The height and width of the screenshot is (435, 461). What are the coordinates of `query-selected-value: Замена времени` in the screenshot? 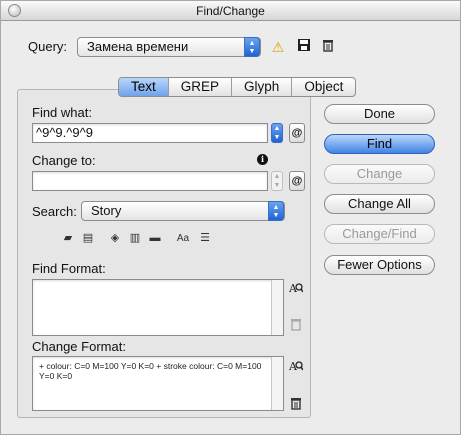 It's located at (138, 46).